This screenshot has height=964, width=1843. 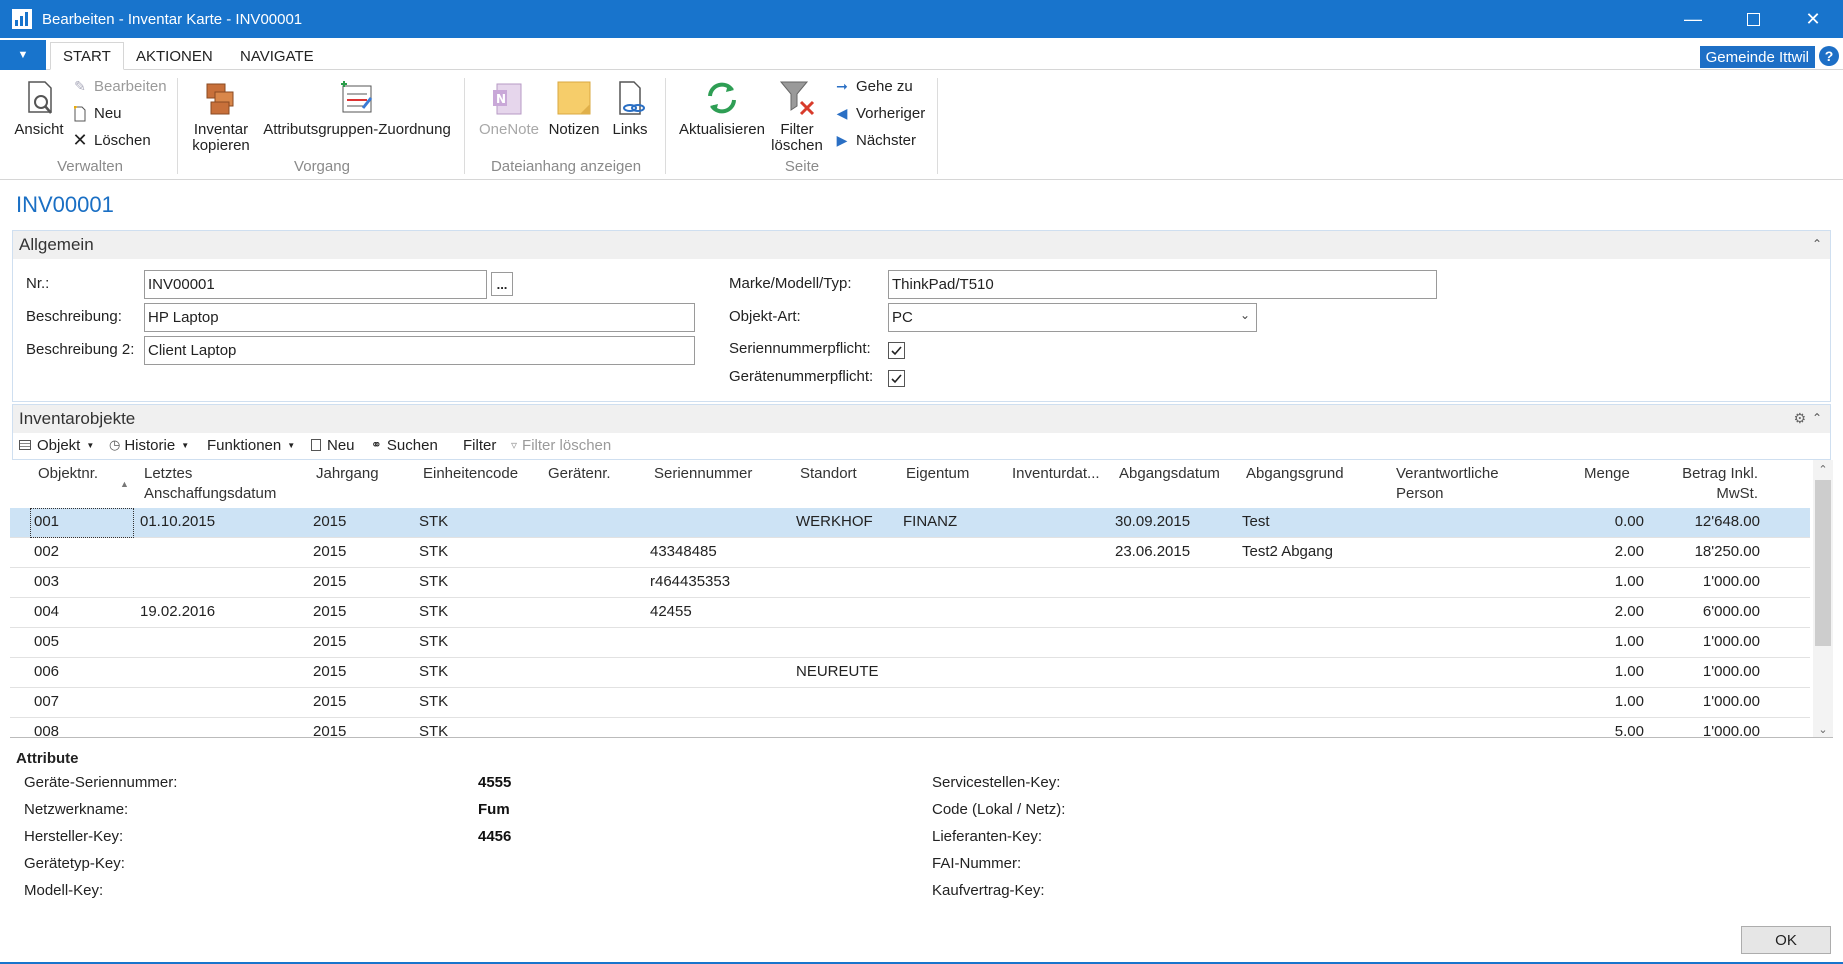 What do you see at coordinates (797, 116) in the screenshot?
I see `filter-loeschen-button: Filter löschen` at bounding box center [797, 116].